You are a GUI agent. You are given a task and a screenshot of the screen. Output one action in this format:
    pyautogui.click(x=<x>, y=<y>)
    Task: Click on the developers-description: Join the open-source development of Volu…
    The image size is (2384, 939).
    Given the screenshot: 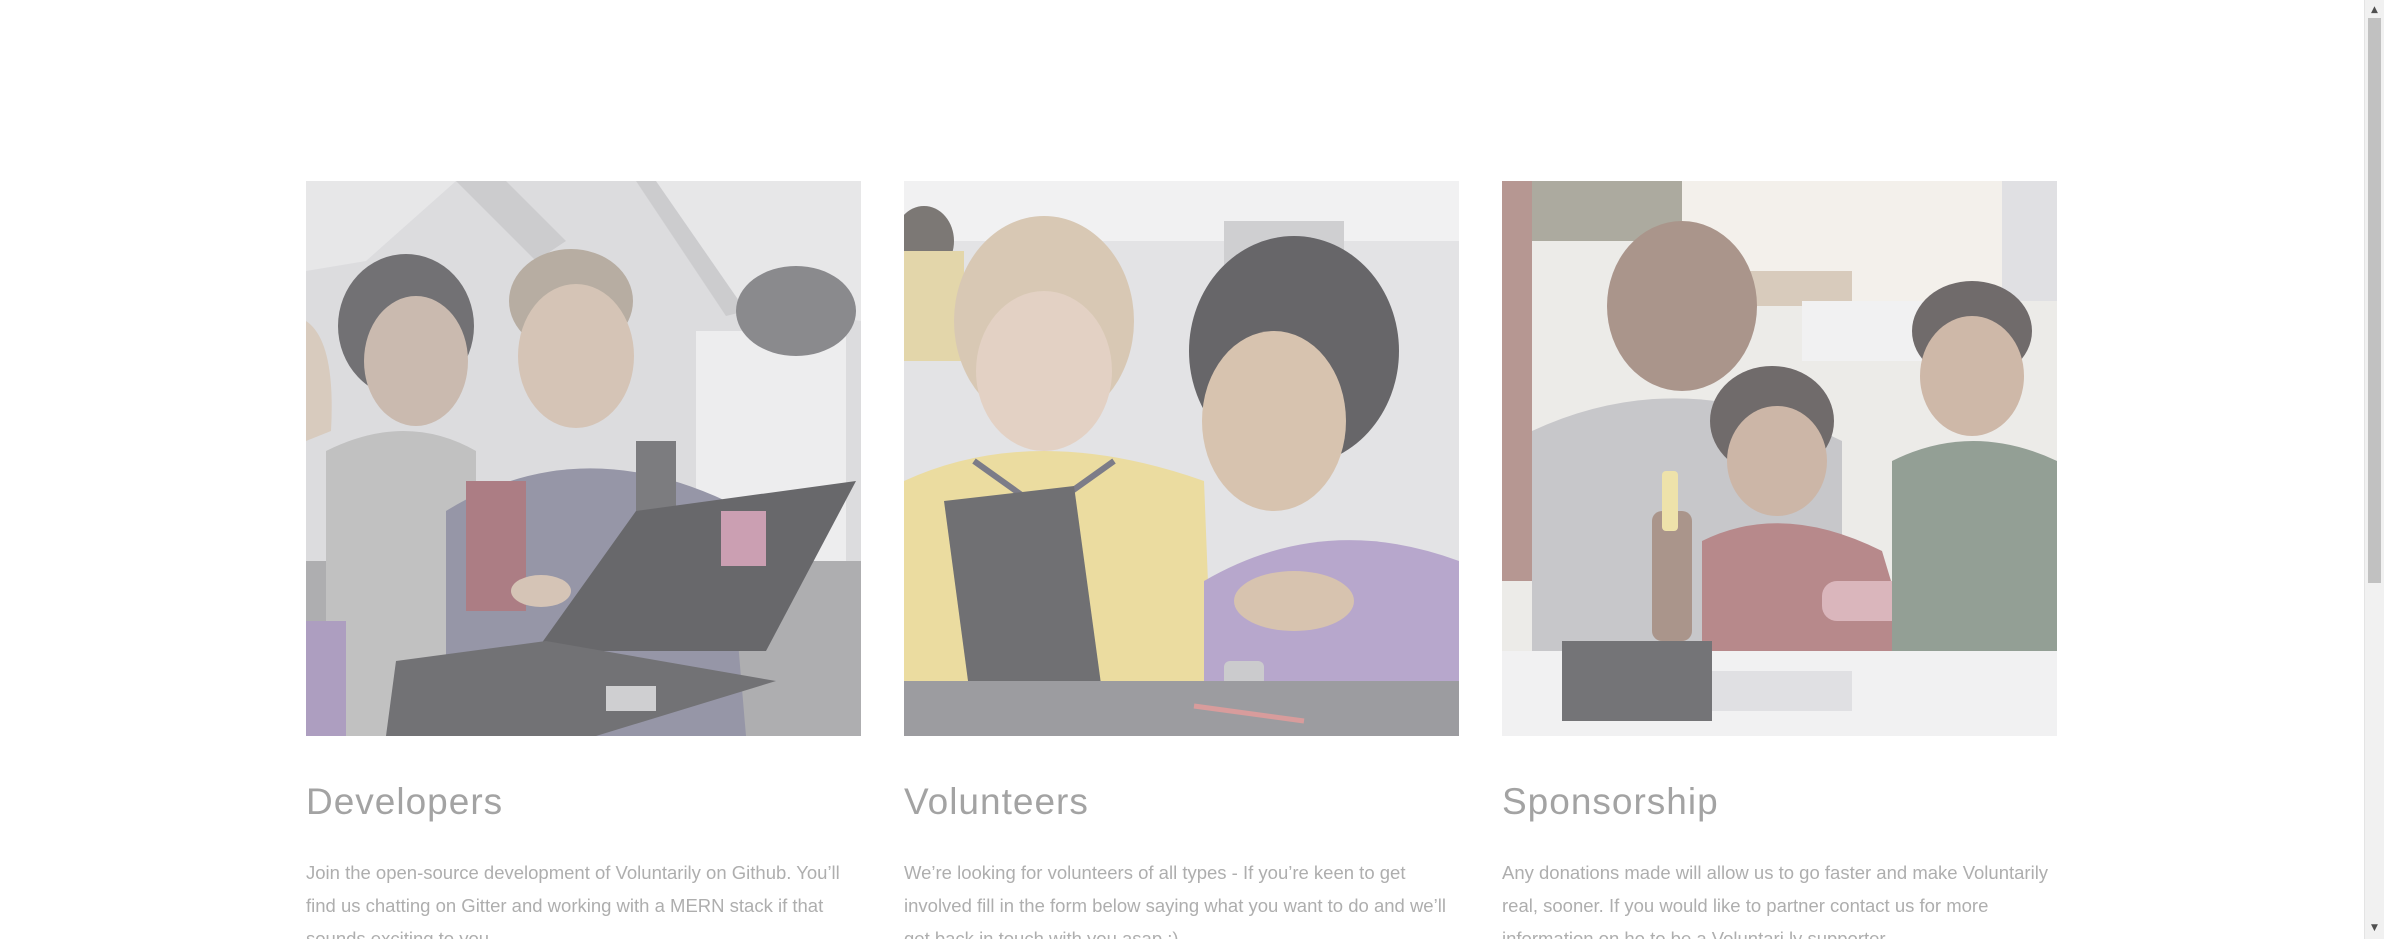 What is the action you would take?
    pyautogui.click(x=573, y=900)
    